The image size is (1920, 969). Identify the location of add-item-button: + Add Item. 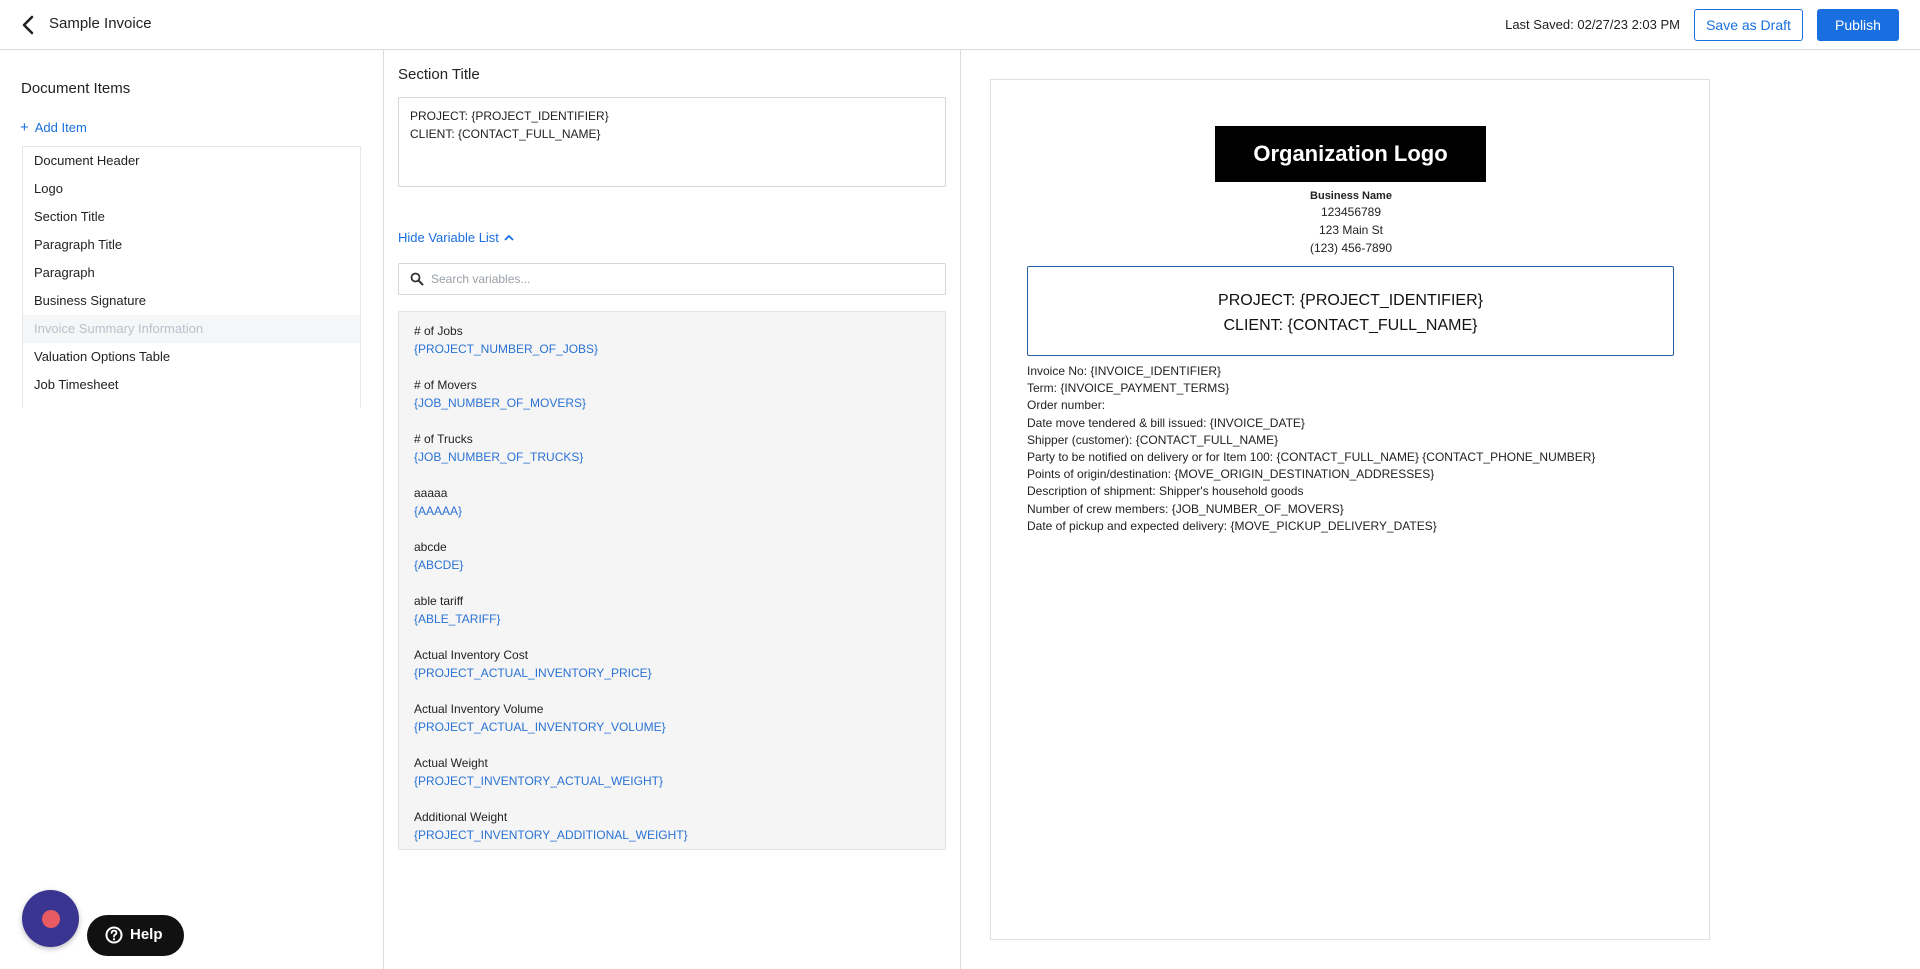
(53, 127).